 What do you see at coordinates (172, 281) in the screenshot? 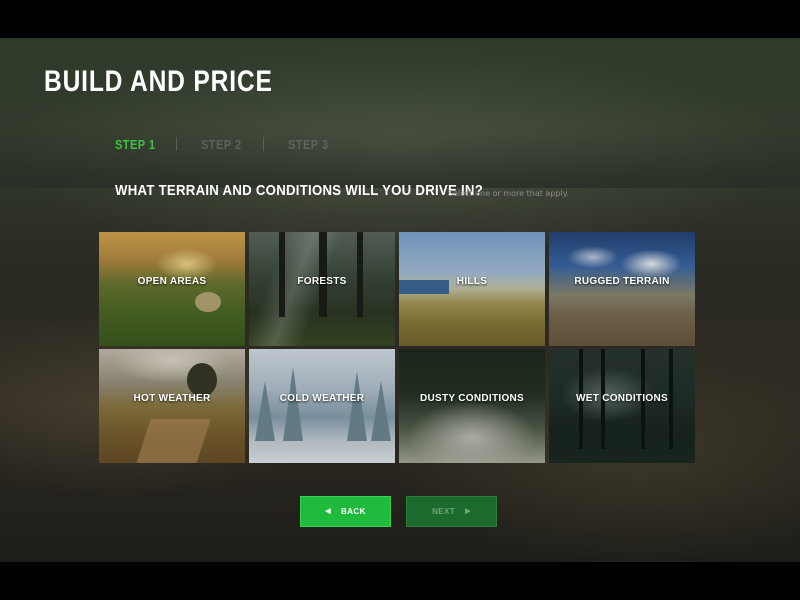
I see `tile-label: OPEN AREAS` at bounding box center [172, 281].